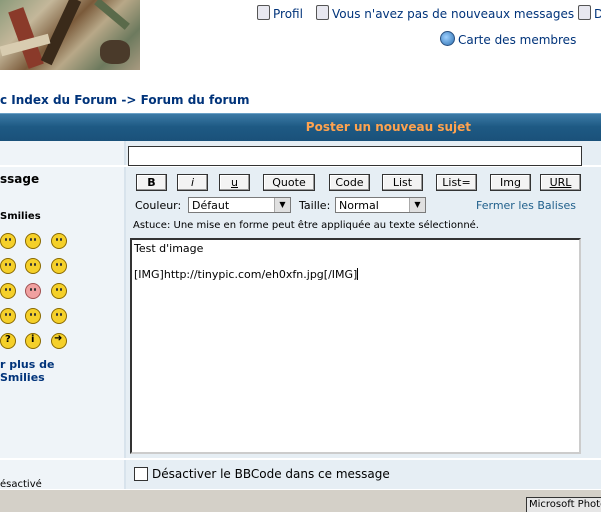  What do you see at coordinates (315, 205) in the screenshot?
I see `taille-label: Taille:` at bounding box center [315, 205].